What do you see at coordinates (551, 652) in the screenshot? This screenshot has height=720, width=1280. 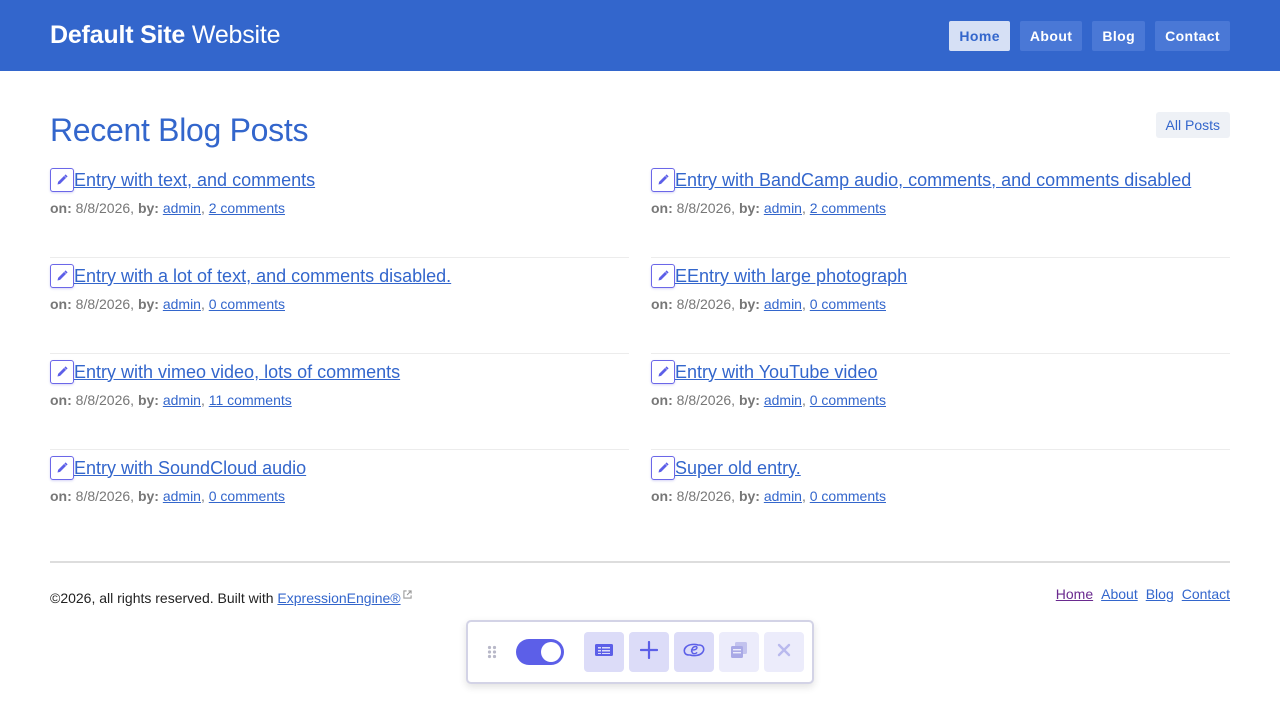 I see `toggle-knob` at bounding box center [551, 652].